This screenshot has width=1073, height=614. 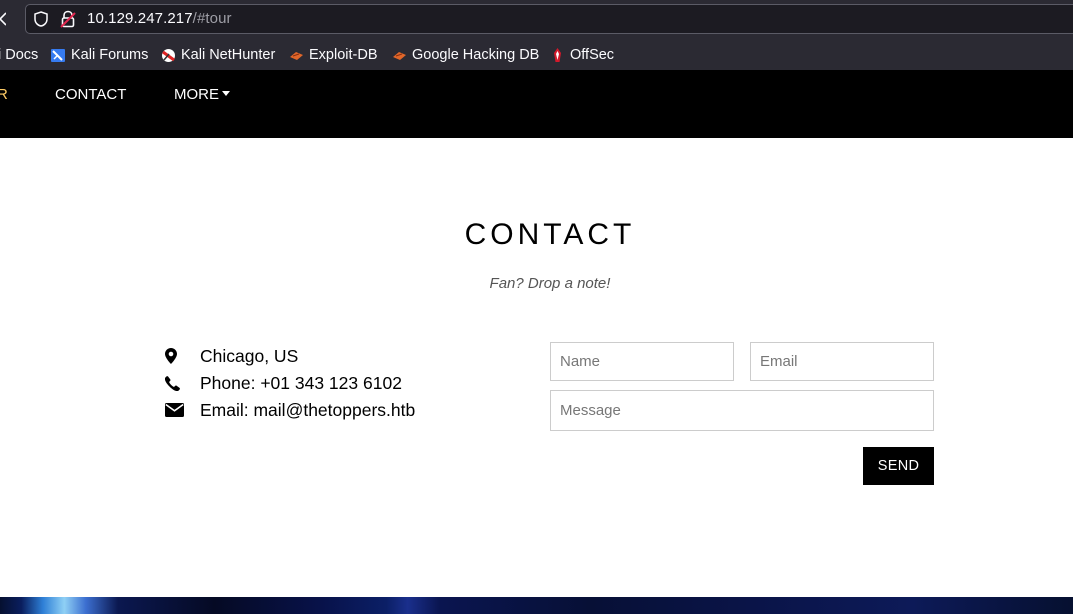 I want to click on site-navbar: R CONTACT MORE, so click(x=536, y=104).